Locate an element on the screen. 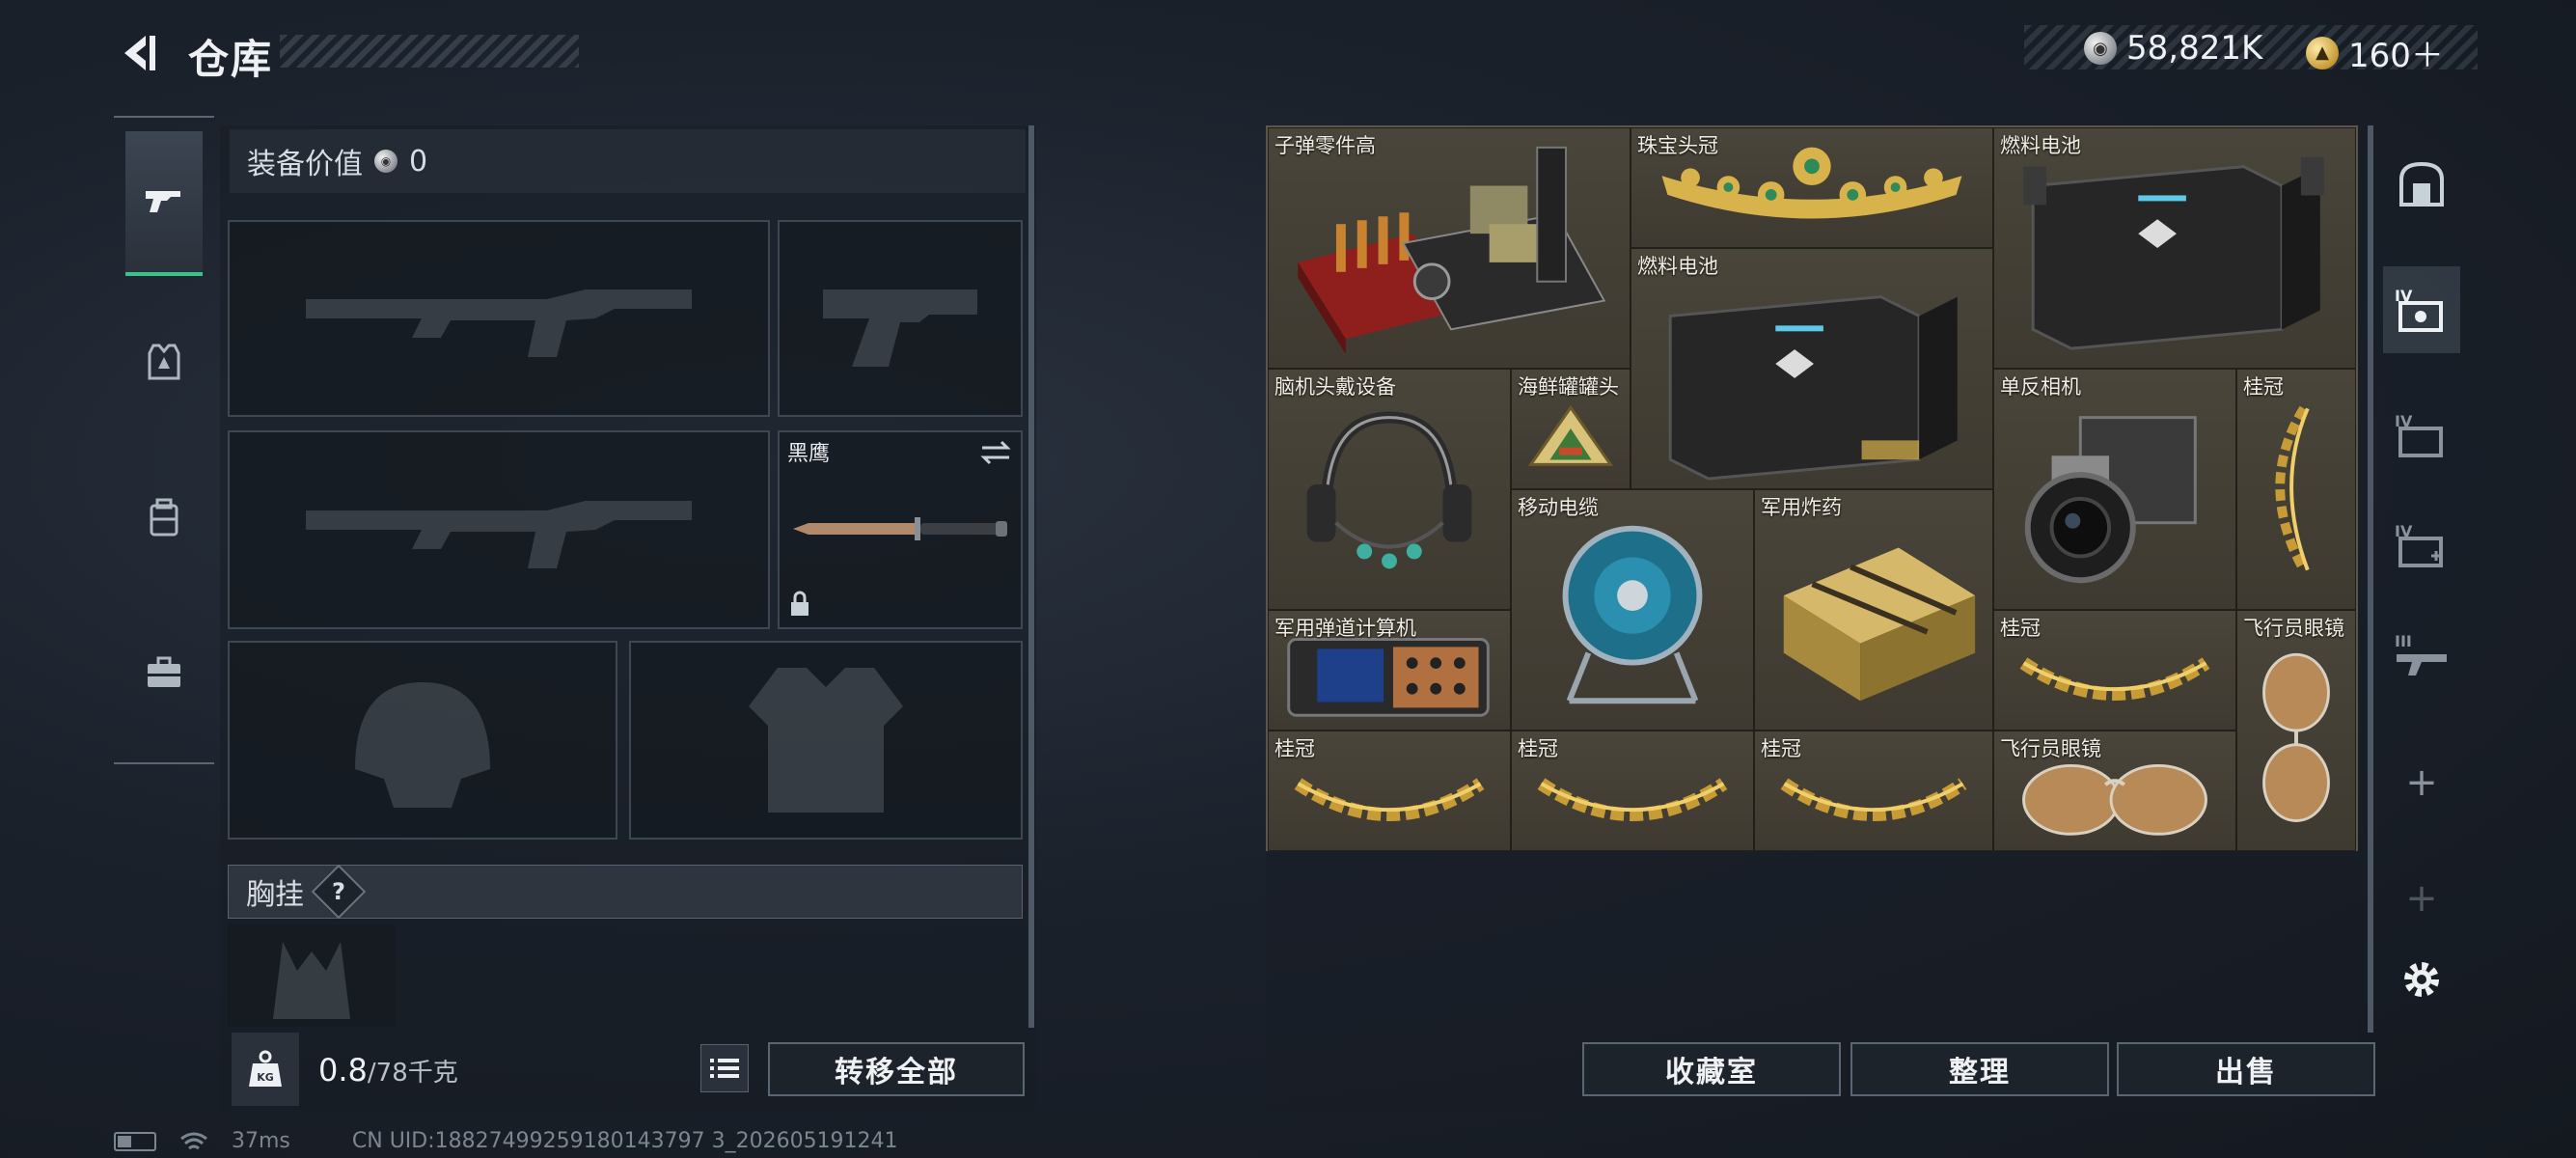  swap-icon is located at coordinates (996, 454).